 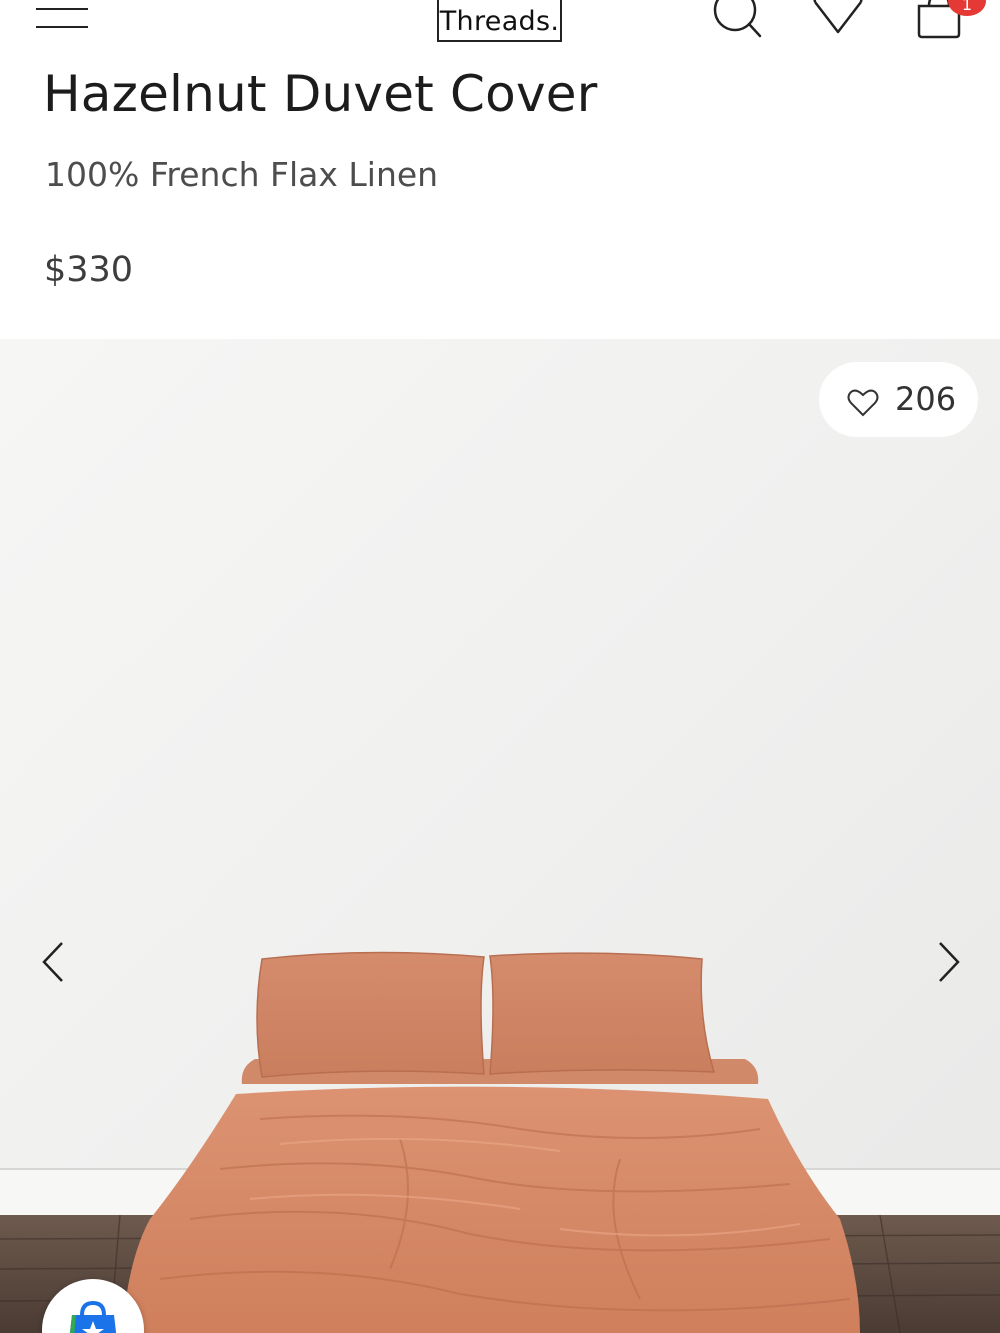 I want to click on search-icon, so click(x=737, y=20).